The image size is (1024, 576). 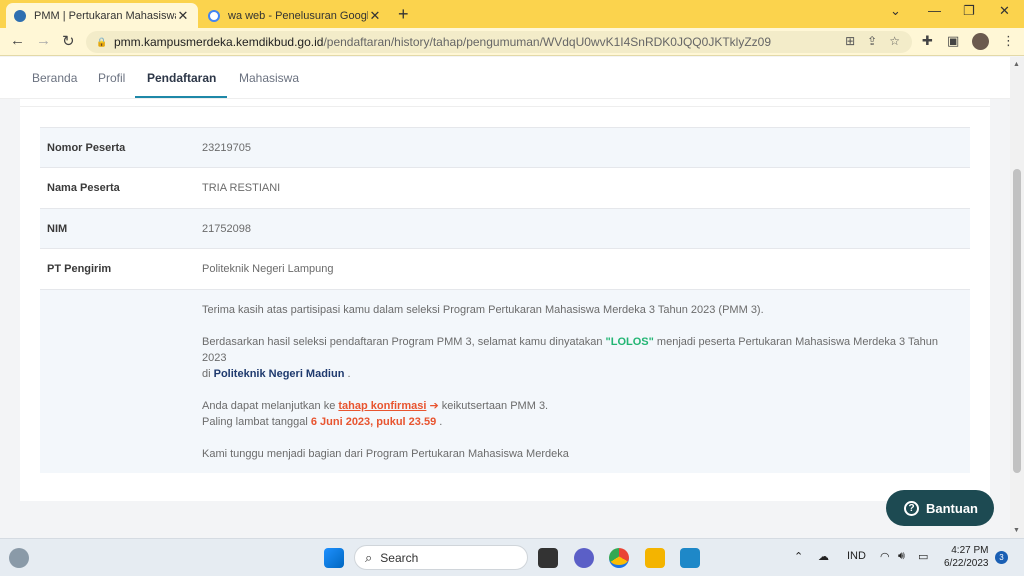 What do you see at coordinates (19, 558) in the screenshot?
I see `weather-icon` at bounding box center [19, 558].